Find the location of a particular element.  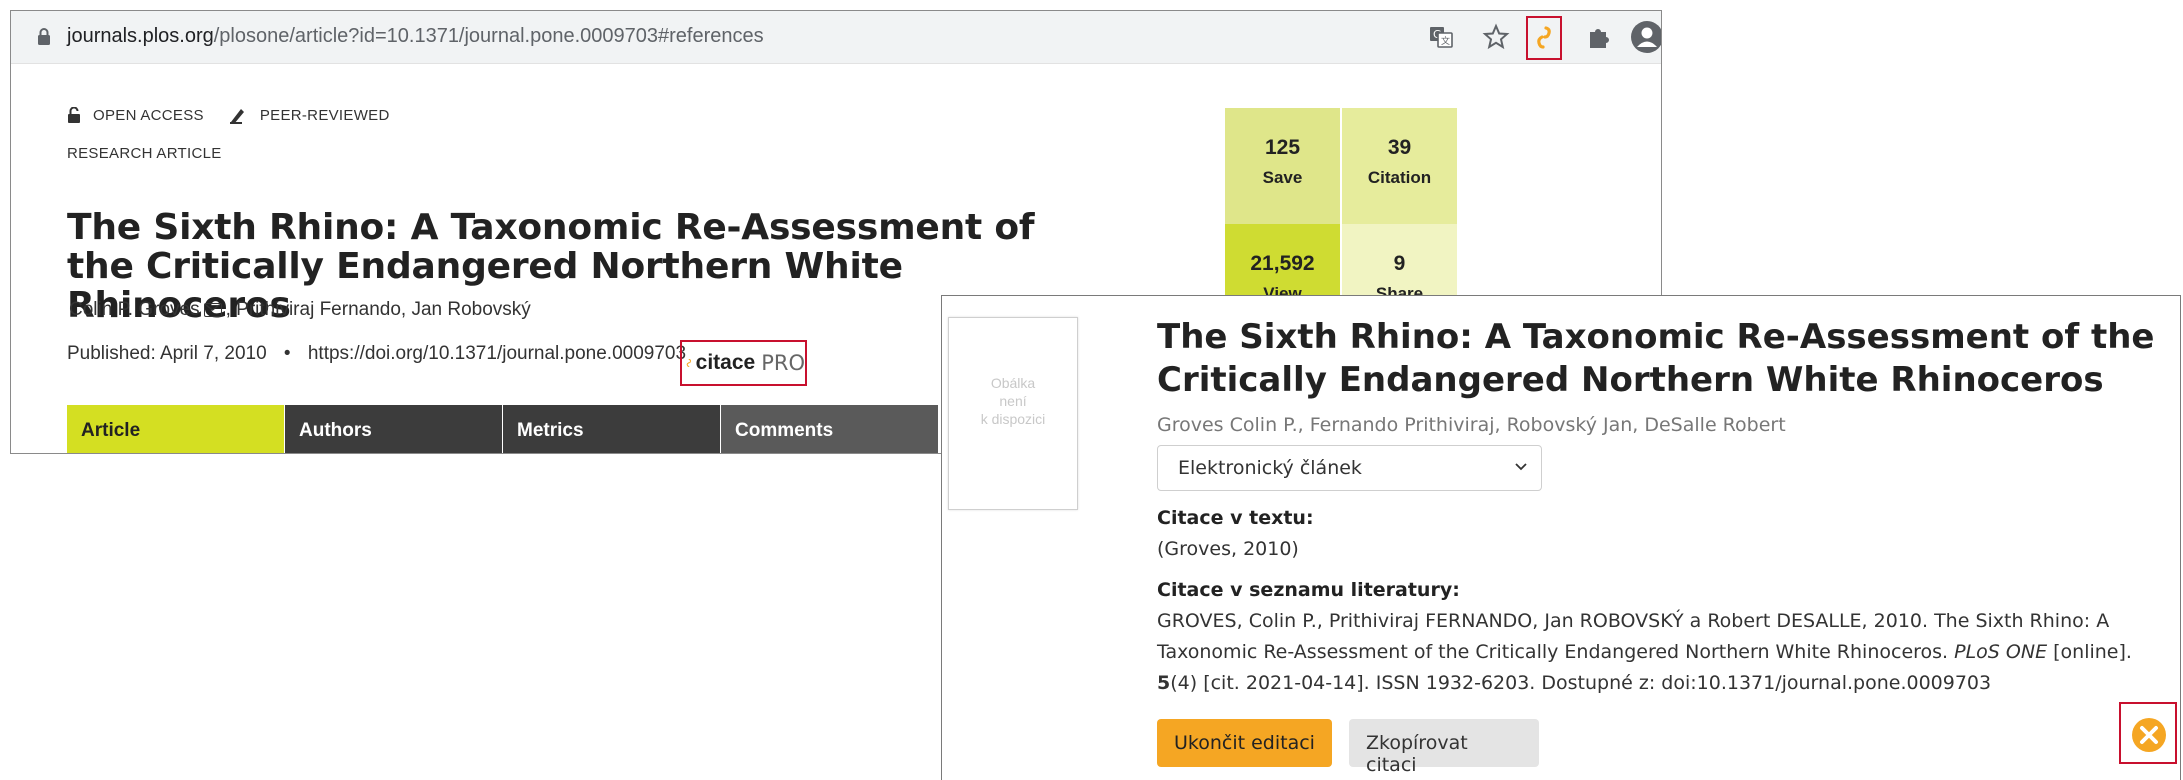

metric-view-value: 21,592 is located at coordinates (1282, 263).